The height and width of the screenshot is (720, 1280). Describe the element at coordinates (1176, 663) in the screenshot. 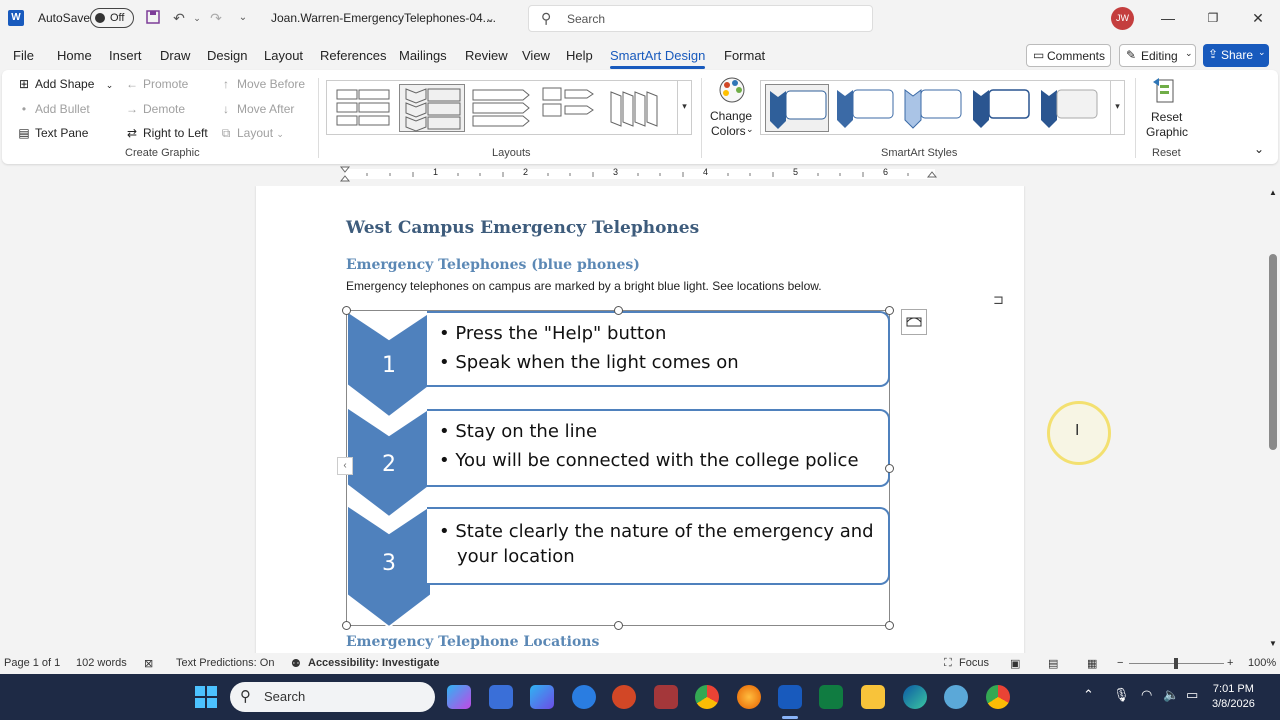

I see `zoom-slider-thumb` at that location.